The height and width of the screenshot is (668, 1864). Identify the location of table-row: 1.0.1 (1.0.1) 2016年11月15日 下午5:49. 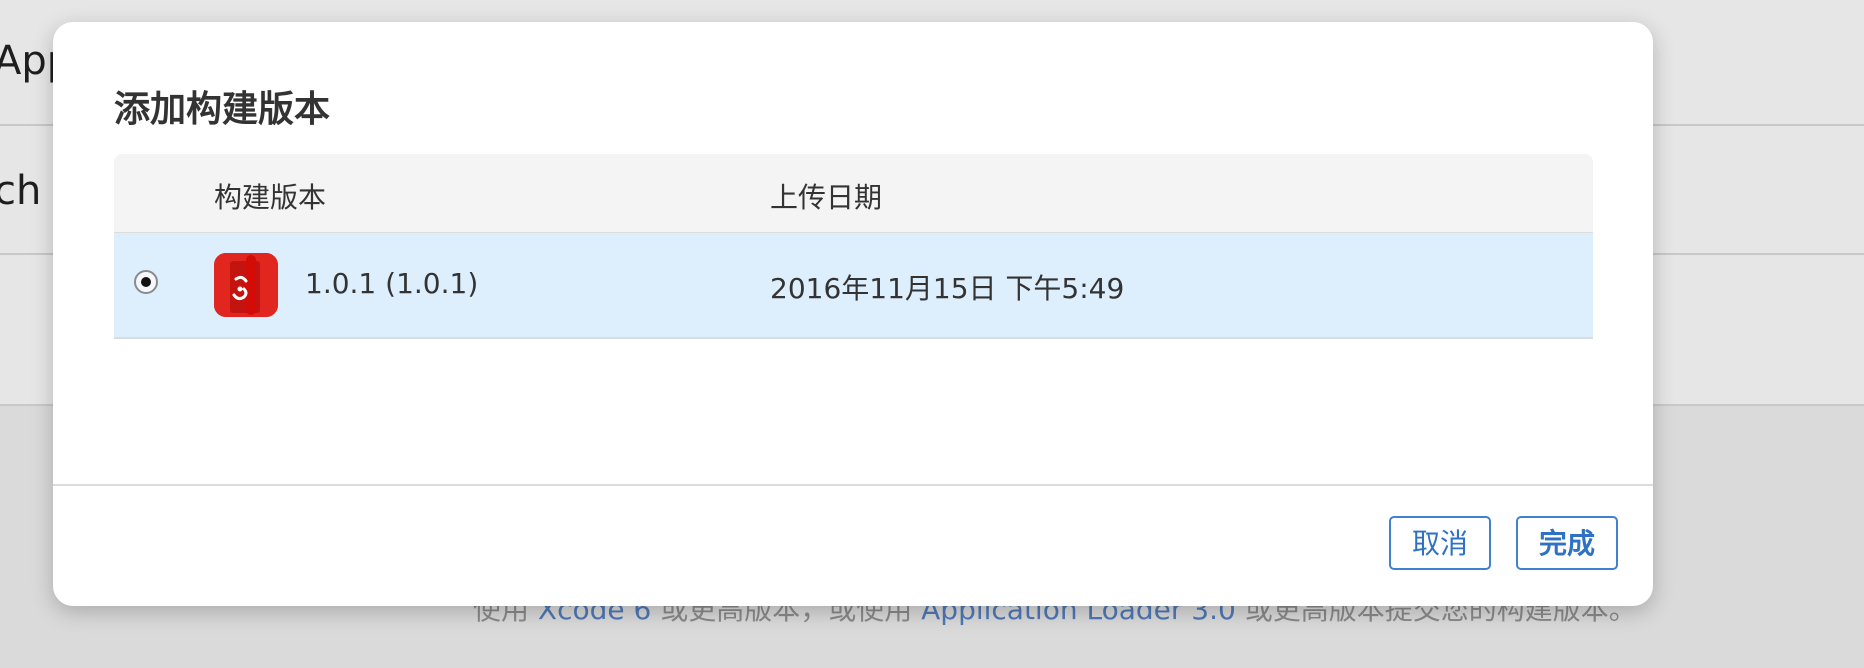
(853, 286).